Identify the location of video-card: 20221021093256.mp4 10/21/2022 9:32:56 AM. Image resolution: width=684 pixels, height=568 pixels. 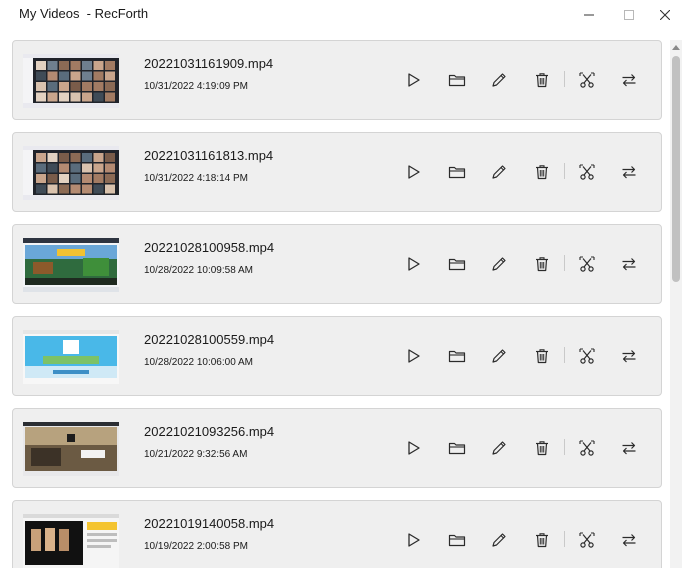
(337, 448).